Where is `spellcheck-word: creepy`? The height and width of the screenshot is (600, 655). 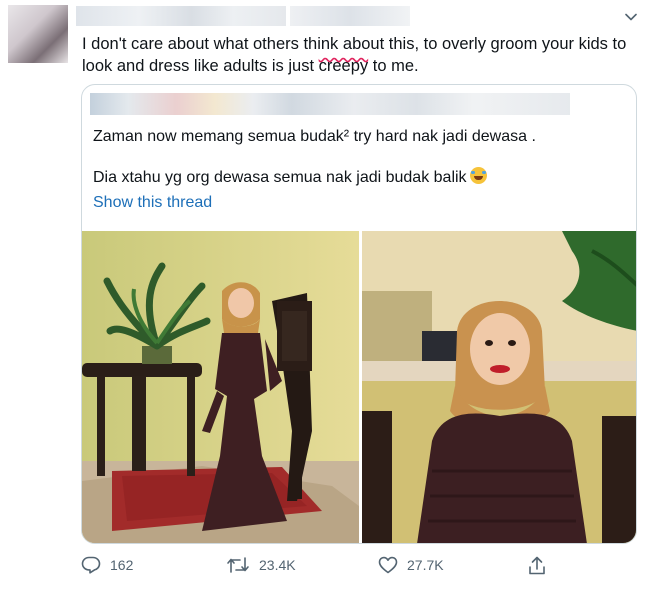
spellcheck-word: creepy is located at coordinates (343, 66).